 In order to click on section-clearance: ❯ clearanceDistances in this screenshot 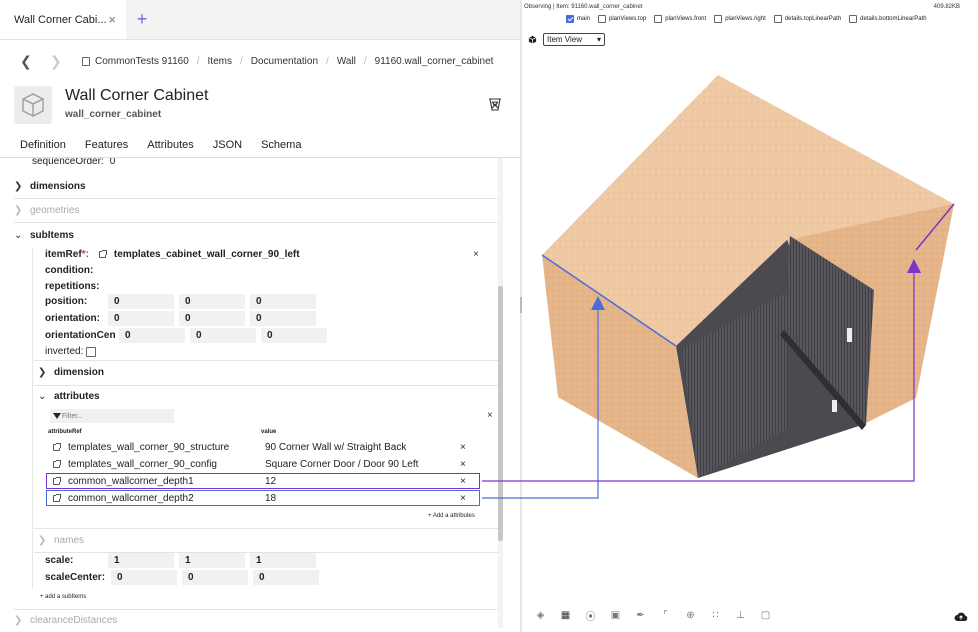, I will do `click(258, 620)`.